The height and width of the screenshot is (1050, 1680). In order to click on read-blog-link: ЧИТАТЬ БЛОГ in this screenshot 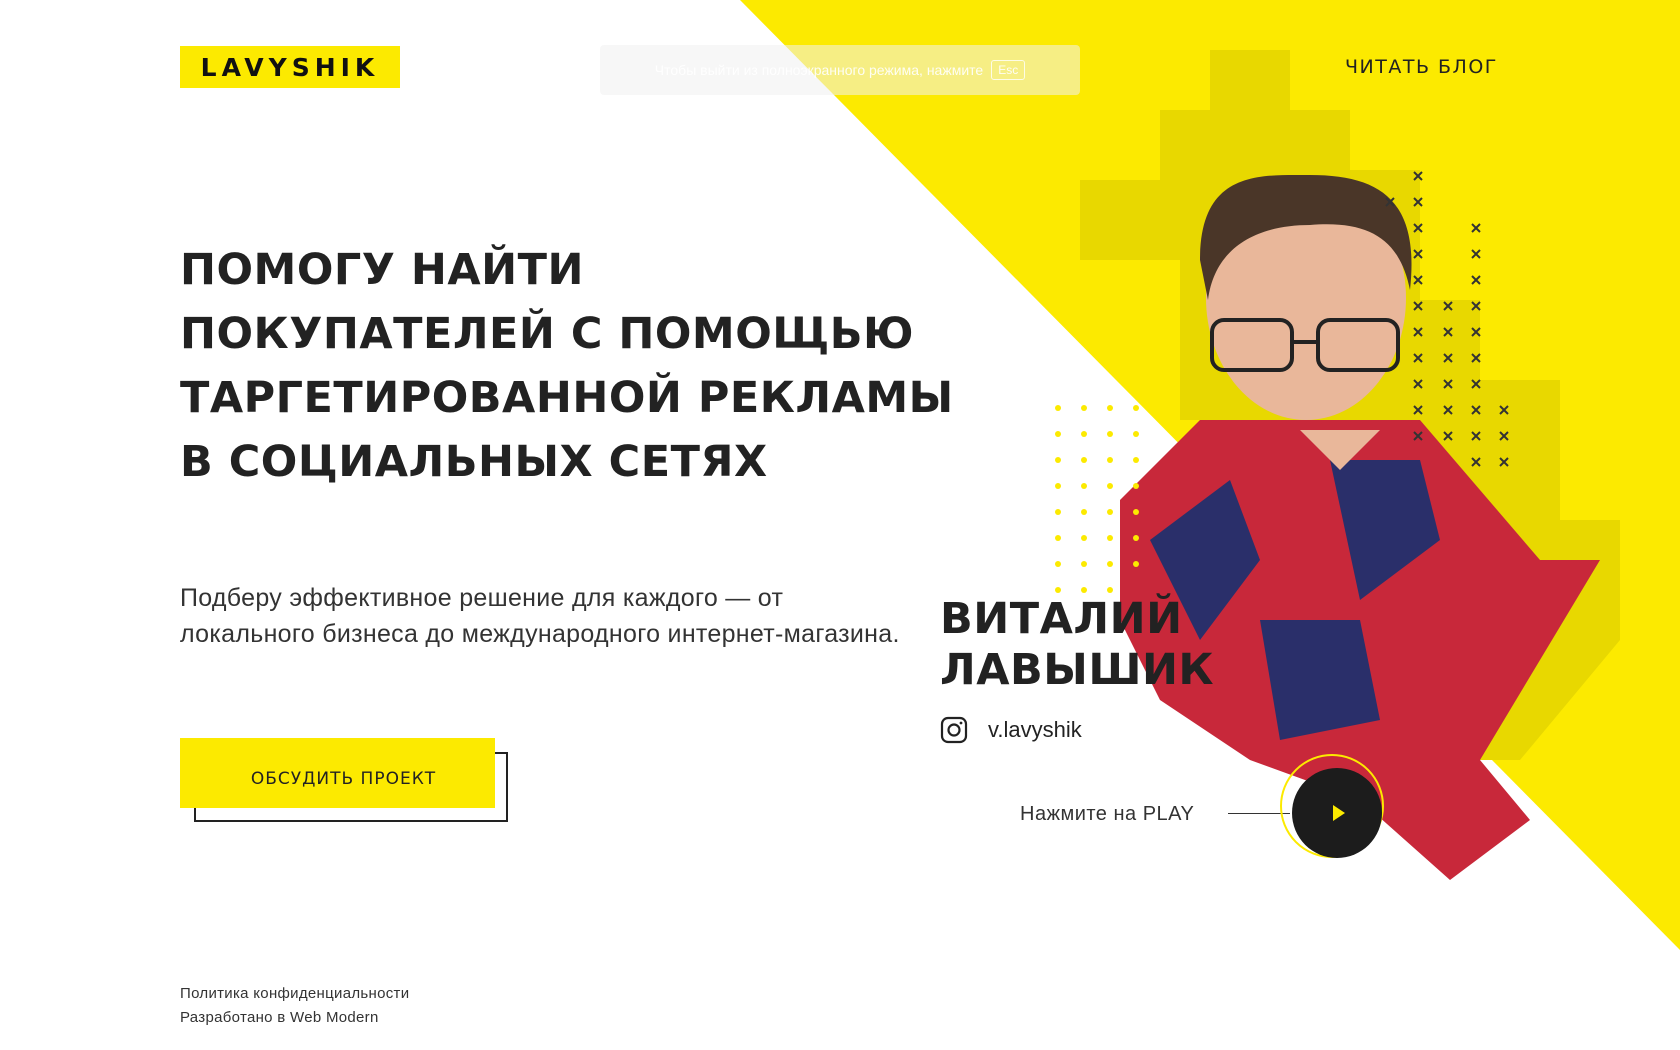, I will do `click(1421, 67)`.